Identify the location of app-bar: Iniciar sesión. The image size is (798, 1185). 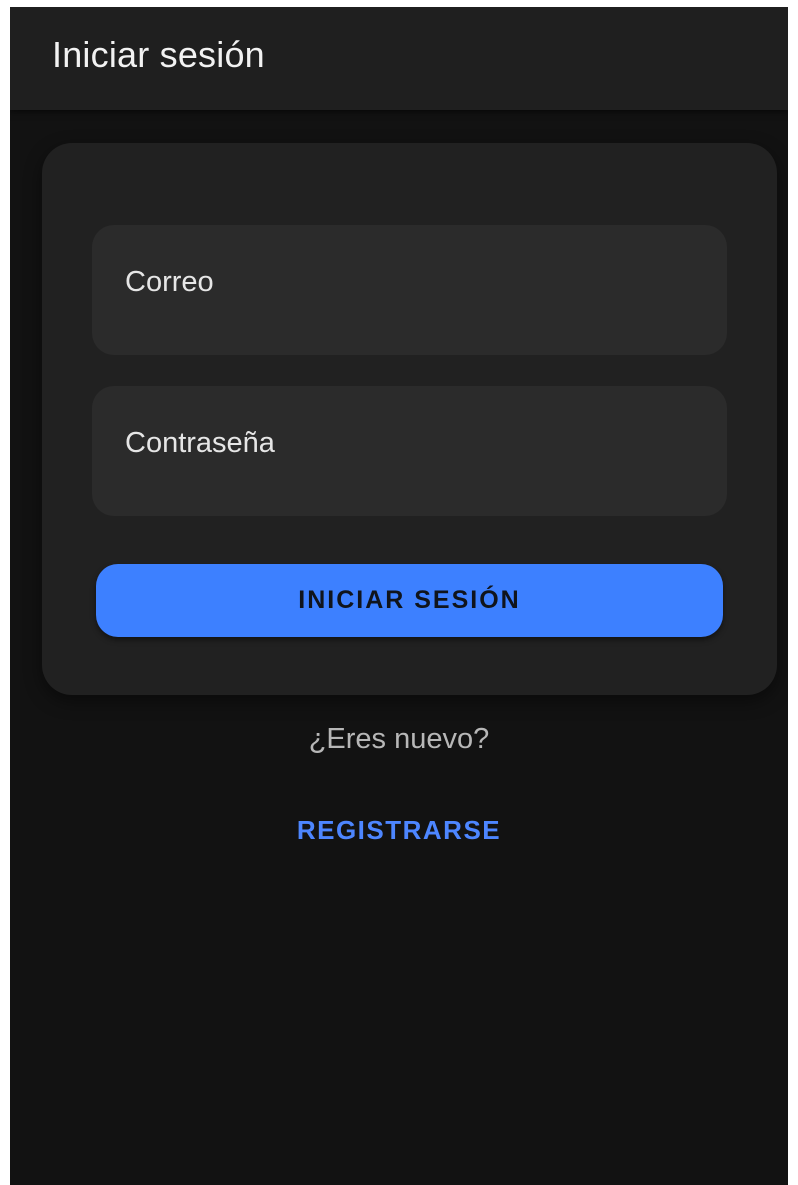
(399, 58).